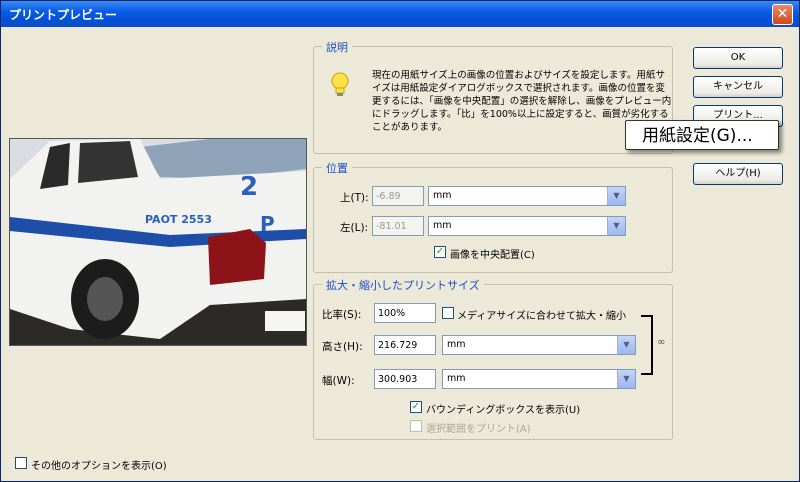 The image size is (800, 482). Describe the element at coordinates (354, 228) in the screenshot. I see `left-label: 左(L):` at that location.